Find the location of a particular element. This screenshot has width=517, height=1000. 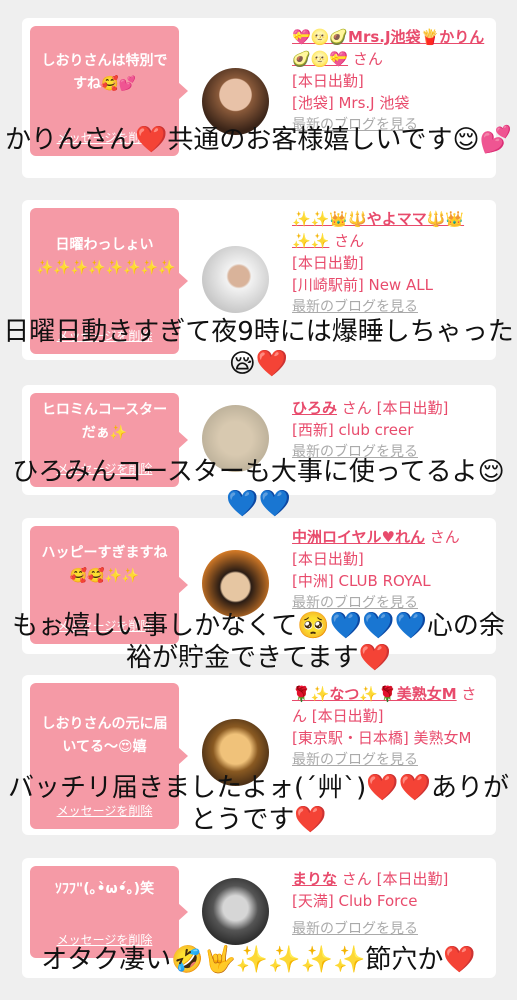

location: [東京駅・日本橋] 美熟女M is located at coordinates (382, 738).